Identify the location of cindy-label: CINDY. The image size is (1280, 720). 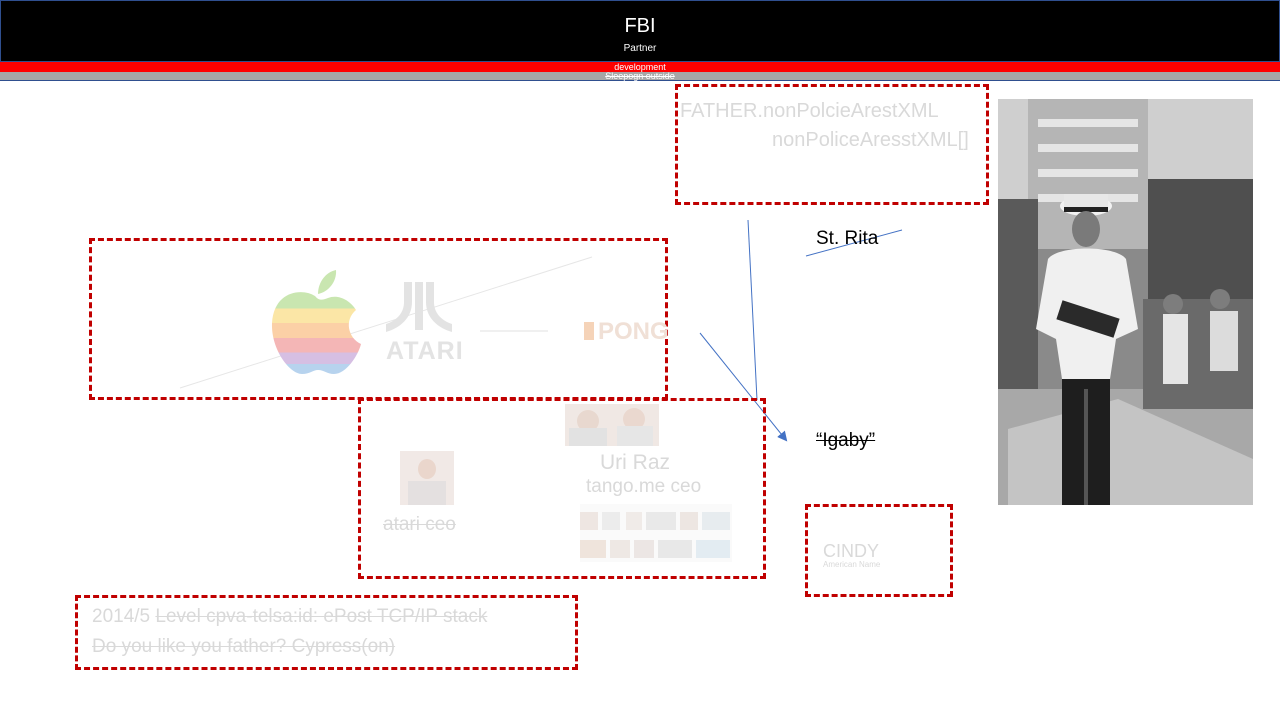
(851, 551).